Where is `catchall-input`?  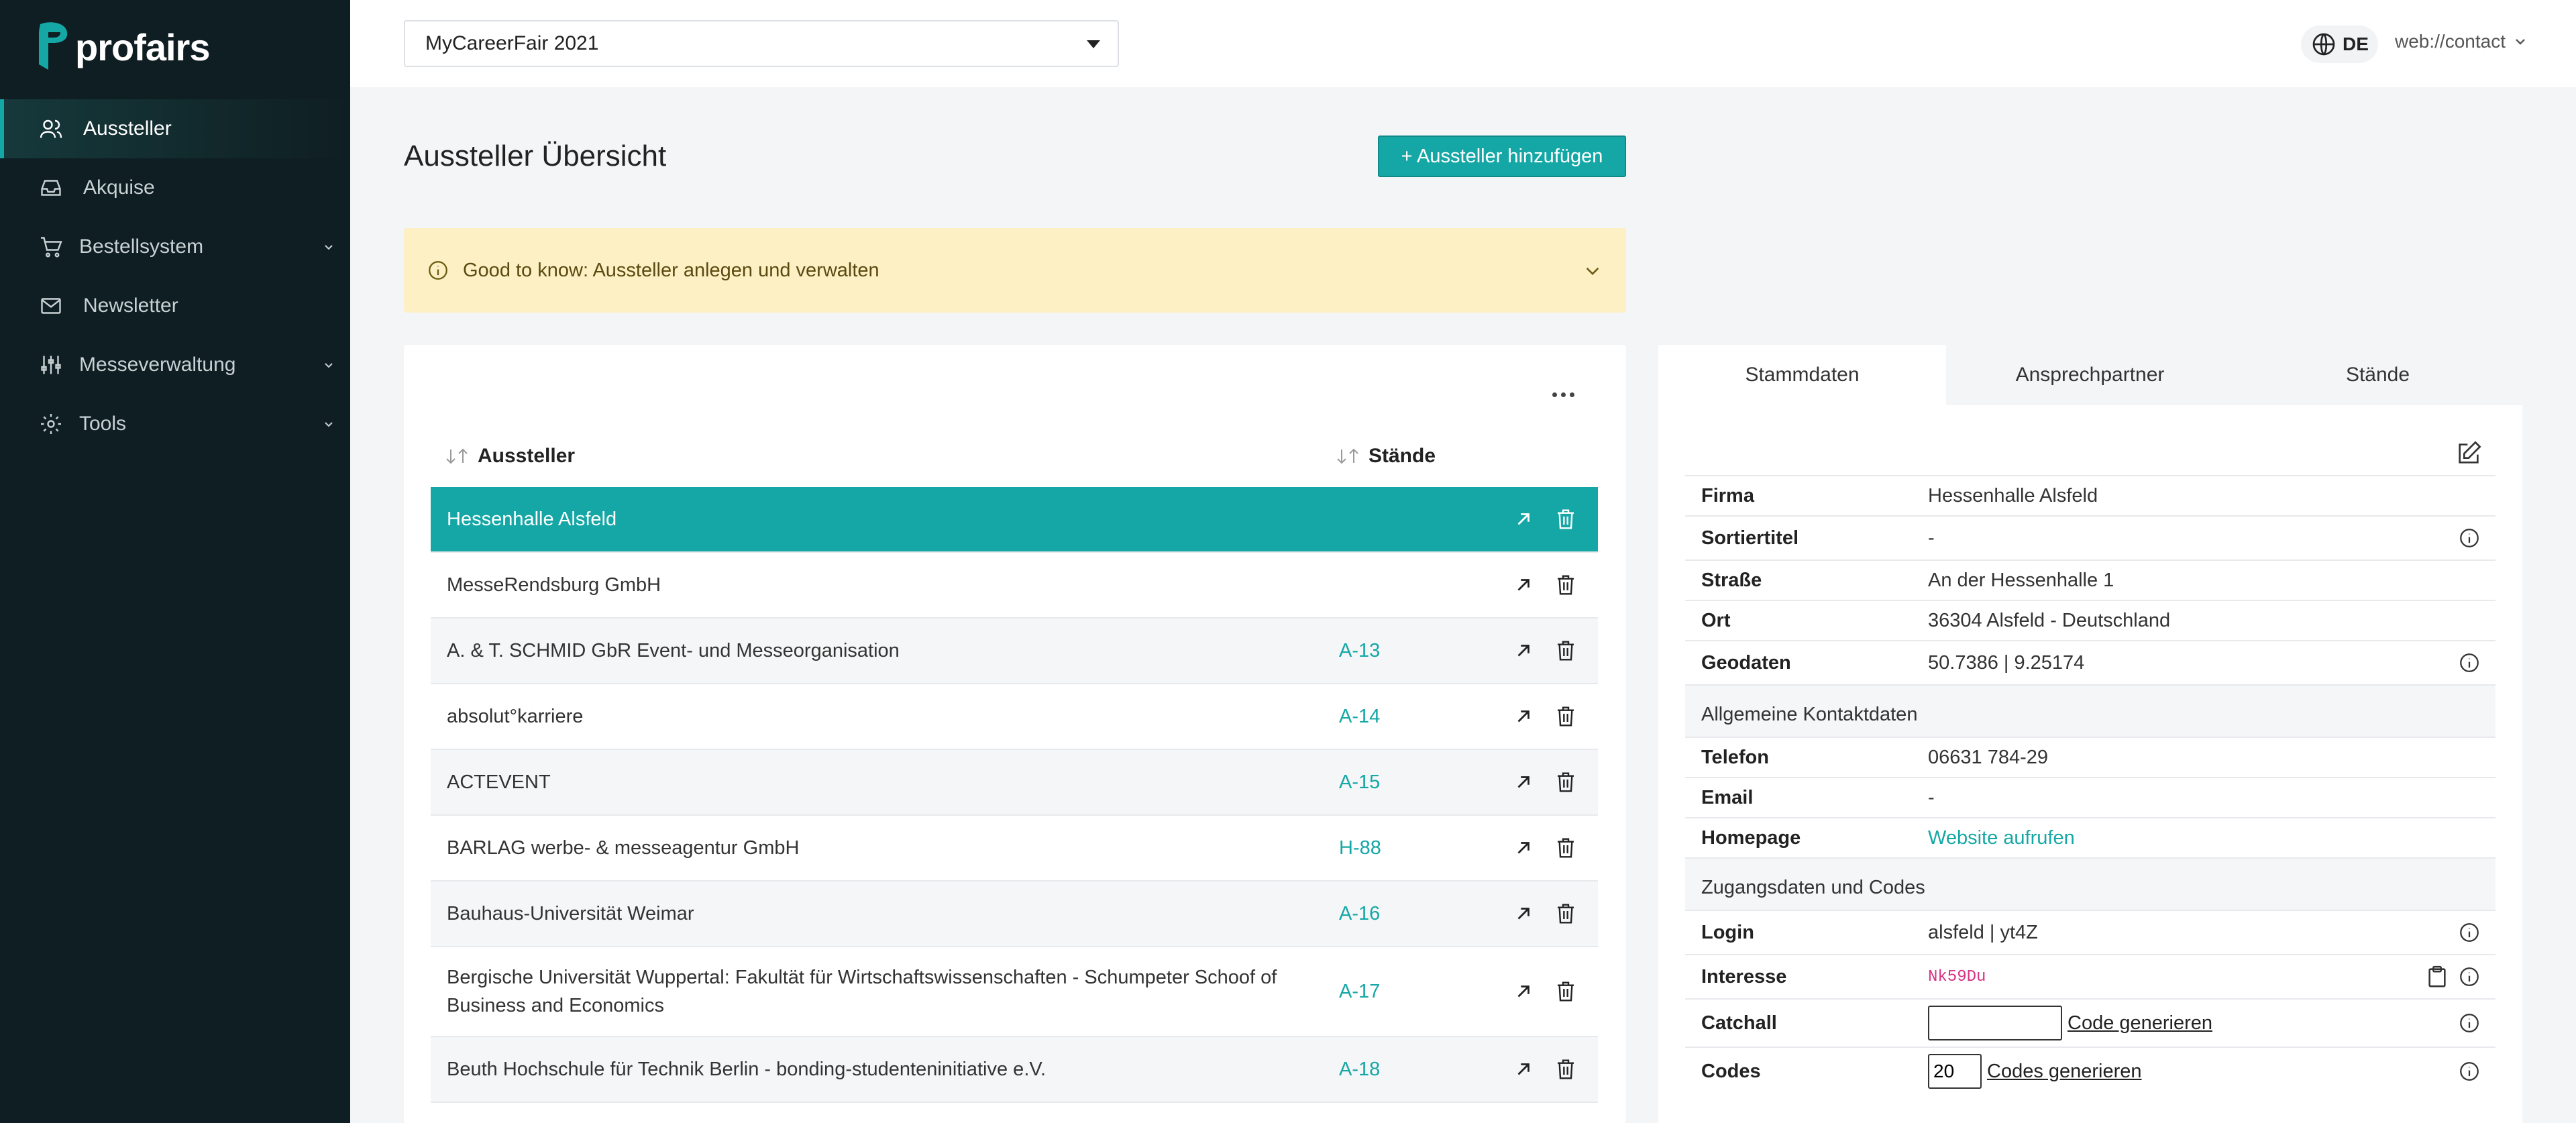 catchall-input is located at coordinates (1995, 1023).